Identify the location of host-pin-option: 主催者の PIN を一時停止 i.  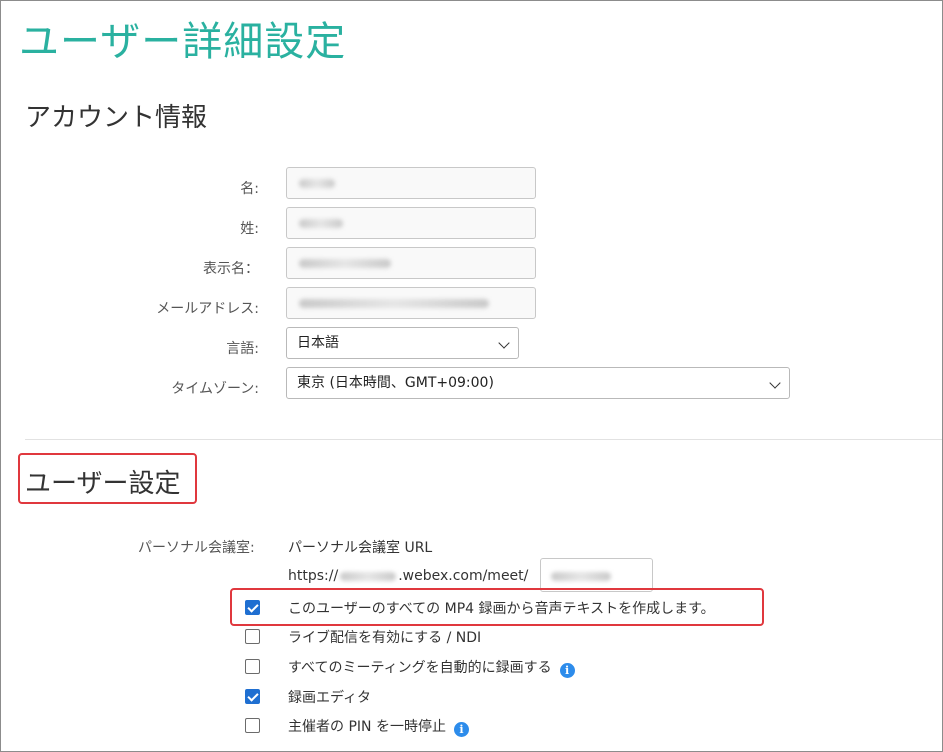
(378, 726).